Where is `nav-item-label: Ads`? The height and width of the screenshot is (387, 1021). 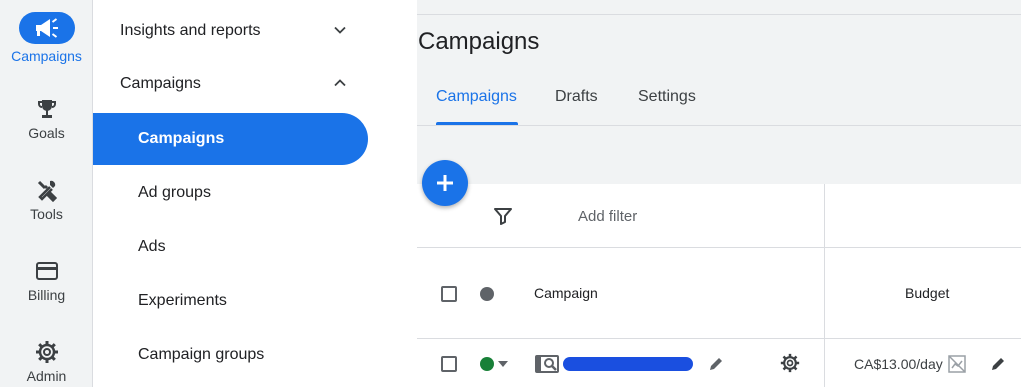 nav-item-label: Ads is located at coordinates (152, 246).